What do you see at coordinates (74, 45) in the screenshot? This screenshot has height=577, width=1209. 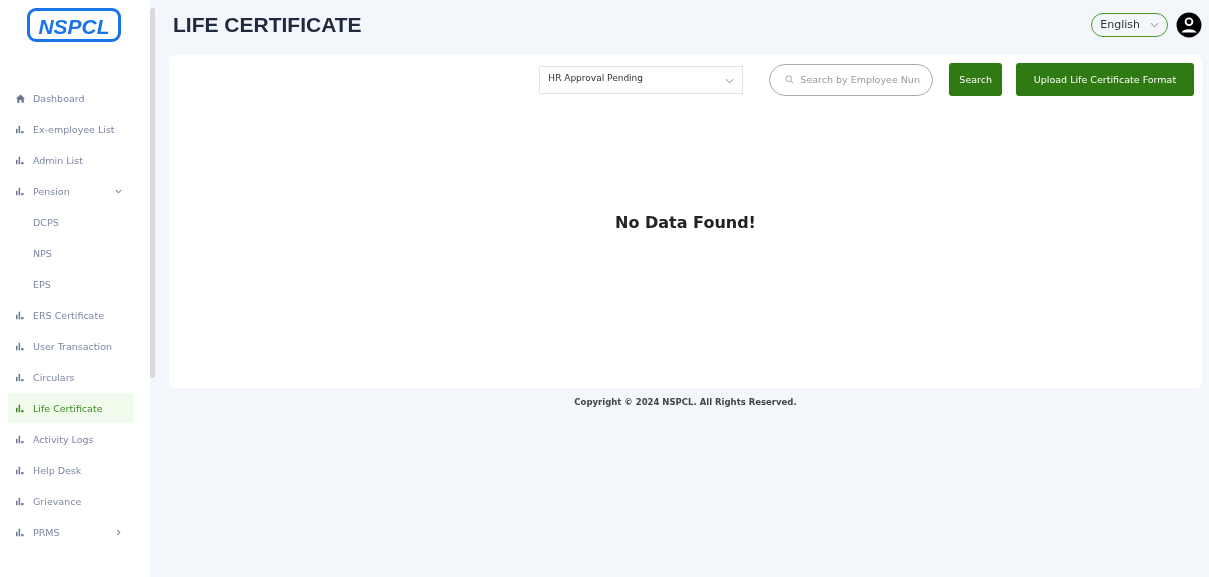 I see `logo: NSPCL` at bounding box center [74, 45].